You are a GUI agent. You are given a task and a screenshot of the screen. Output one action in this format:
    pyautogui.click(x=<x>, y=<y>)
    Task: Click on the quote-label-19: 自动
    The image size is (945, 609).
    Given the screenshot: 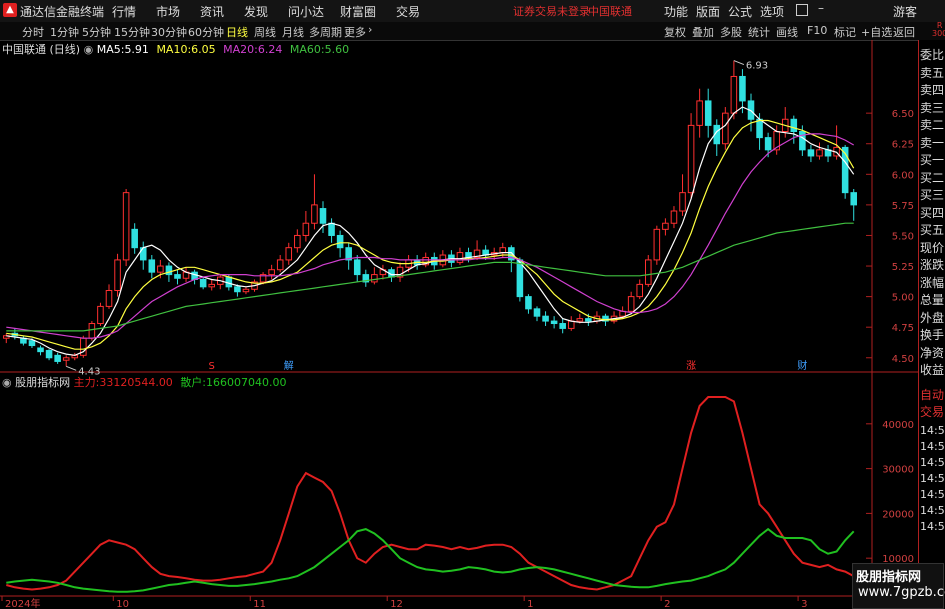 What is the action you would take?
    pyautogui.click(x=932, y=394)
    